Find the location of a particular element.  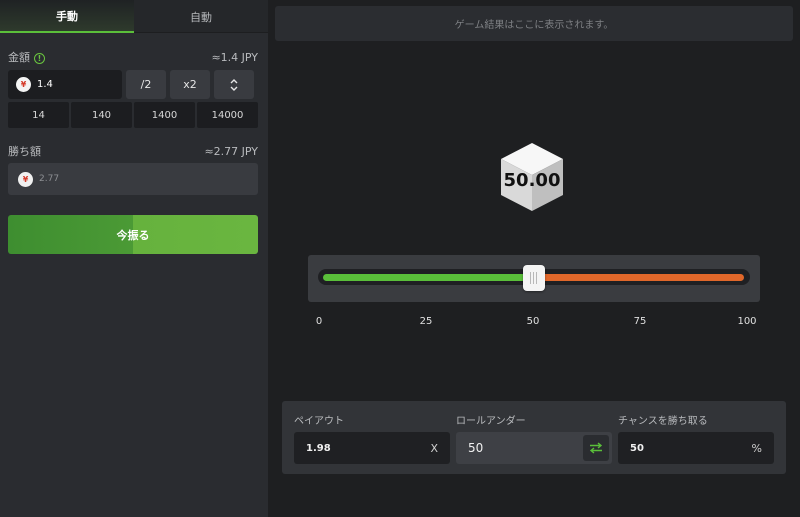

bet-amount-label-row: 金額! ≈1.4 JPY is located at coordinates (133, 57).